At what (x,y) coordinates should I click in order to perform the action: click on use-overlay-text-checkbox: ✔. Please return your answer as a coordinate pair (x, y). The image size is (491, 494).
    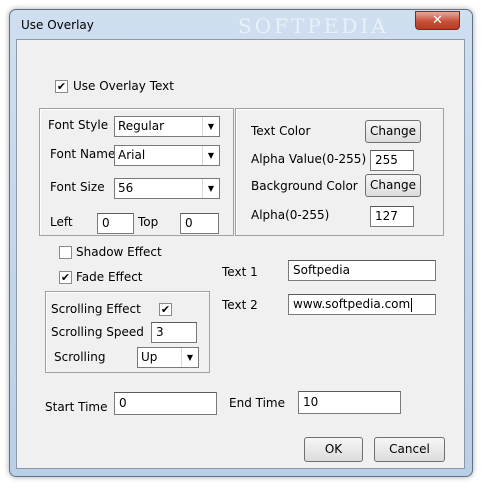
    Looking at the image, I should click on (61, 86).